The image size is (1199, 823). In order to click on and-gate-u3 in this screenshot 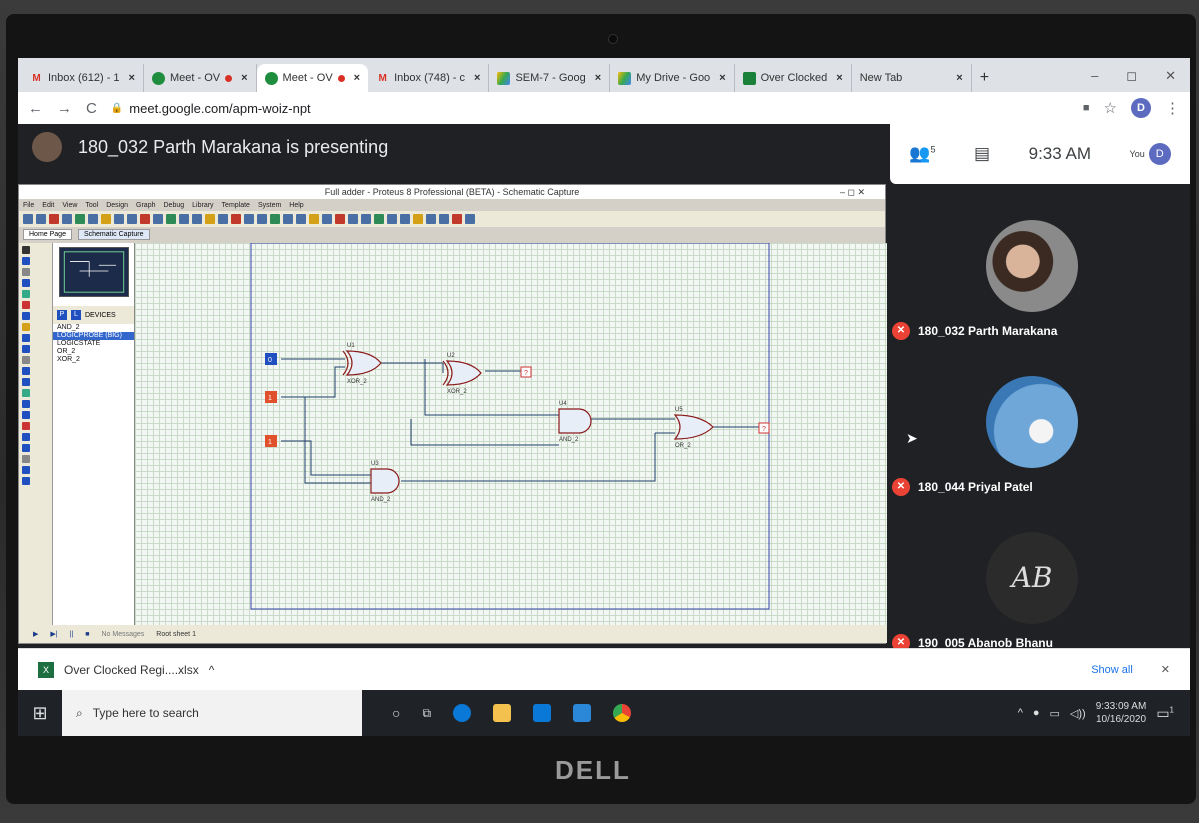, I will do `click(385, 481)`.